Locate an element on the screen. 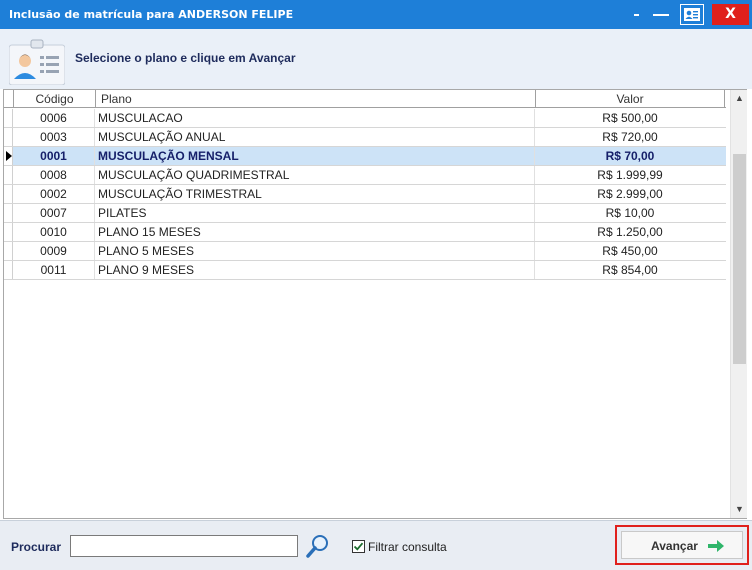 This screenshot has width=752, height=570. vertical-scrollbar: ▲ ▼ is located at coordinates (738, 304).